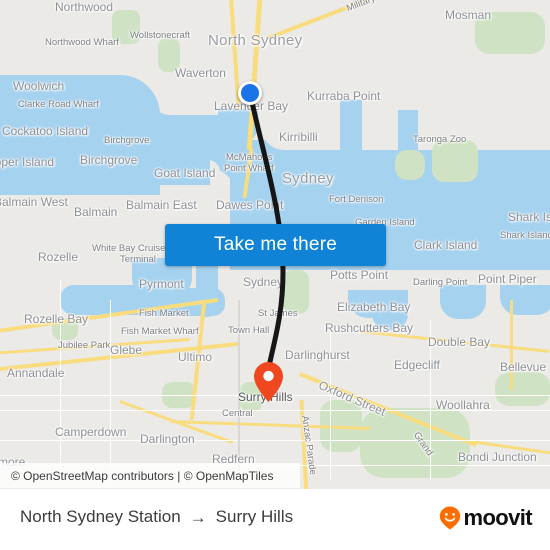 The width and height of the screenshot is (550, 550). What do you see at coordinates (100, 516) in the screenshot?
I see `trip-origin-label: North Sydney Station` at bounding box center [100, 516].